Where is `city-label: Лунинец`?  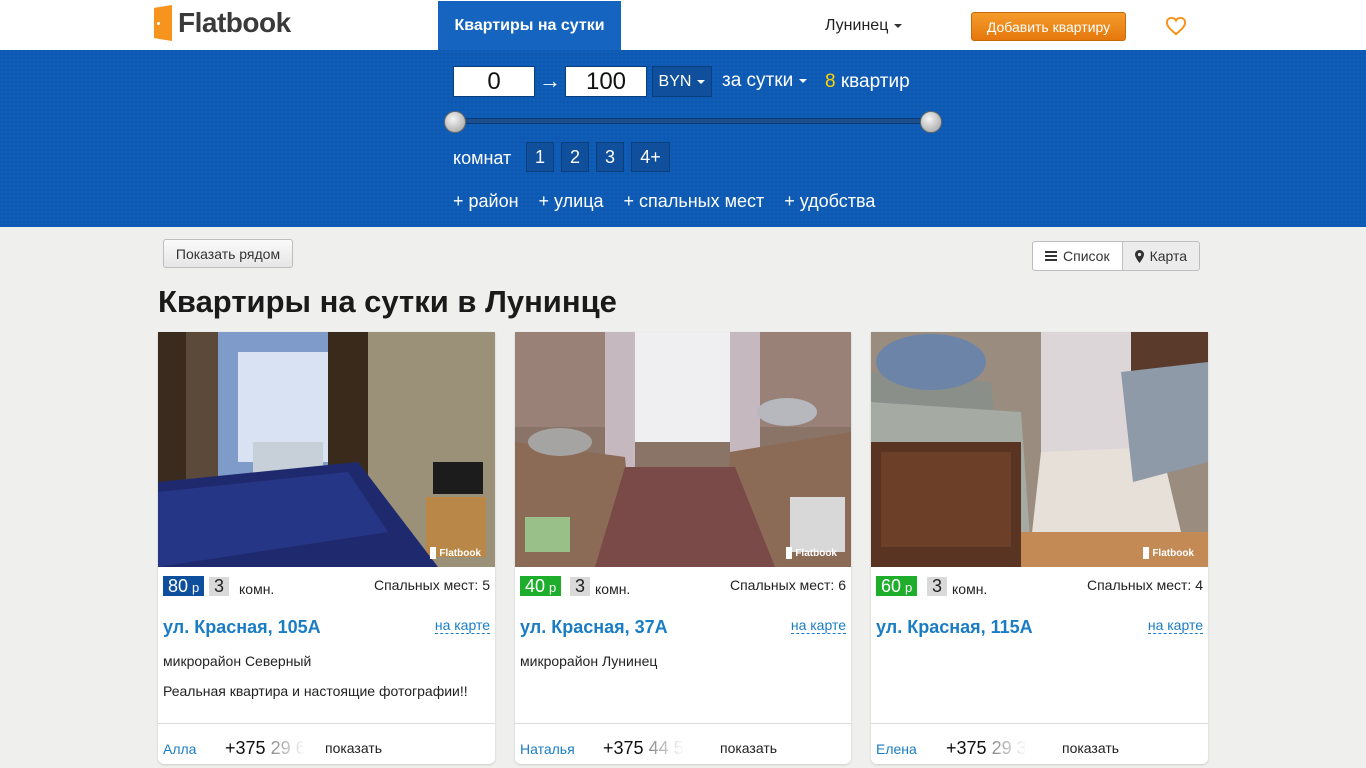 city-label: Лунинец is located at coordinates (857, 25).